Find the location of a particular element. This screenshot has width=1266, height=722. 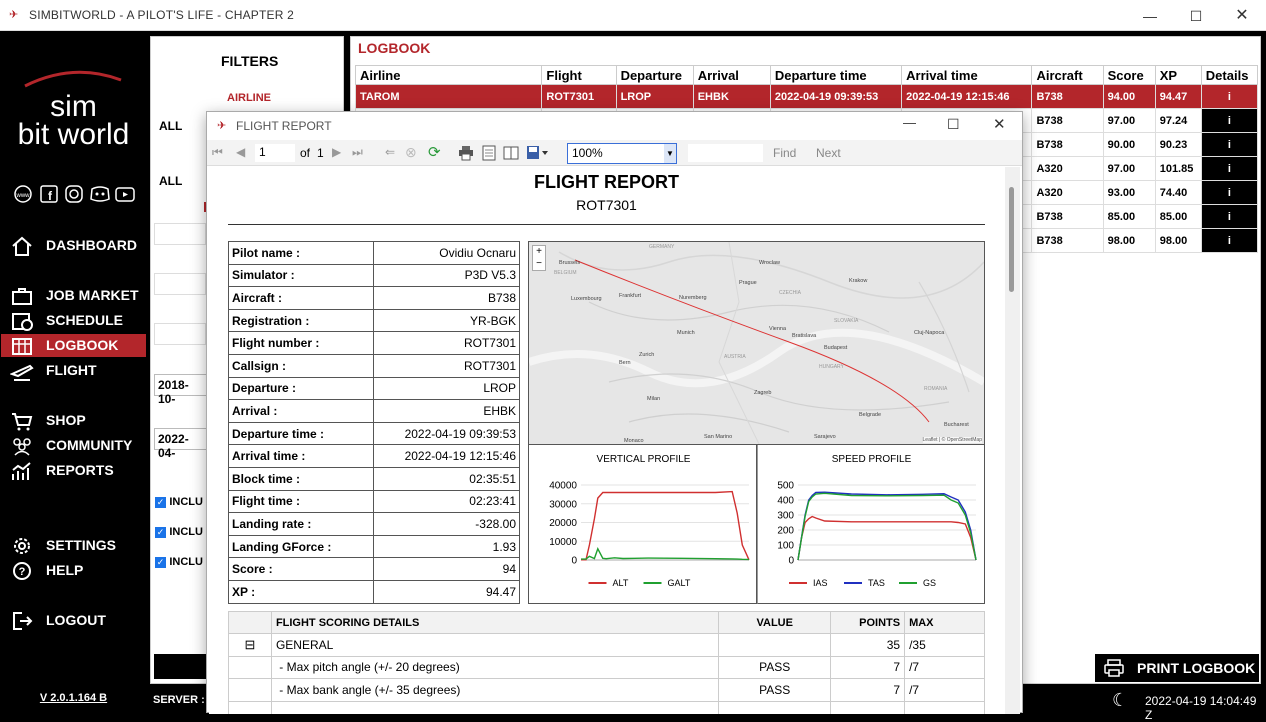

chevron-down-icon: ▼ is located at coordinates (670, 153).